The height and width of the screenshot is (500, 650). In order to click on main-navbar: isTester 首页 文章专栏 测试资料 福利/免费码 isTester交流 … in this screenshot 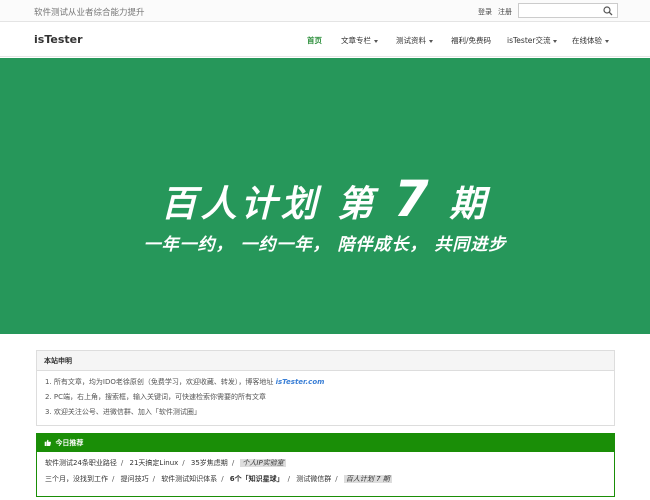, I will do `click(325, 39)`.